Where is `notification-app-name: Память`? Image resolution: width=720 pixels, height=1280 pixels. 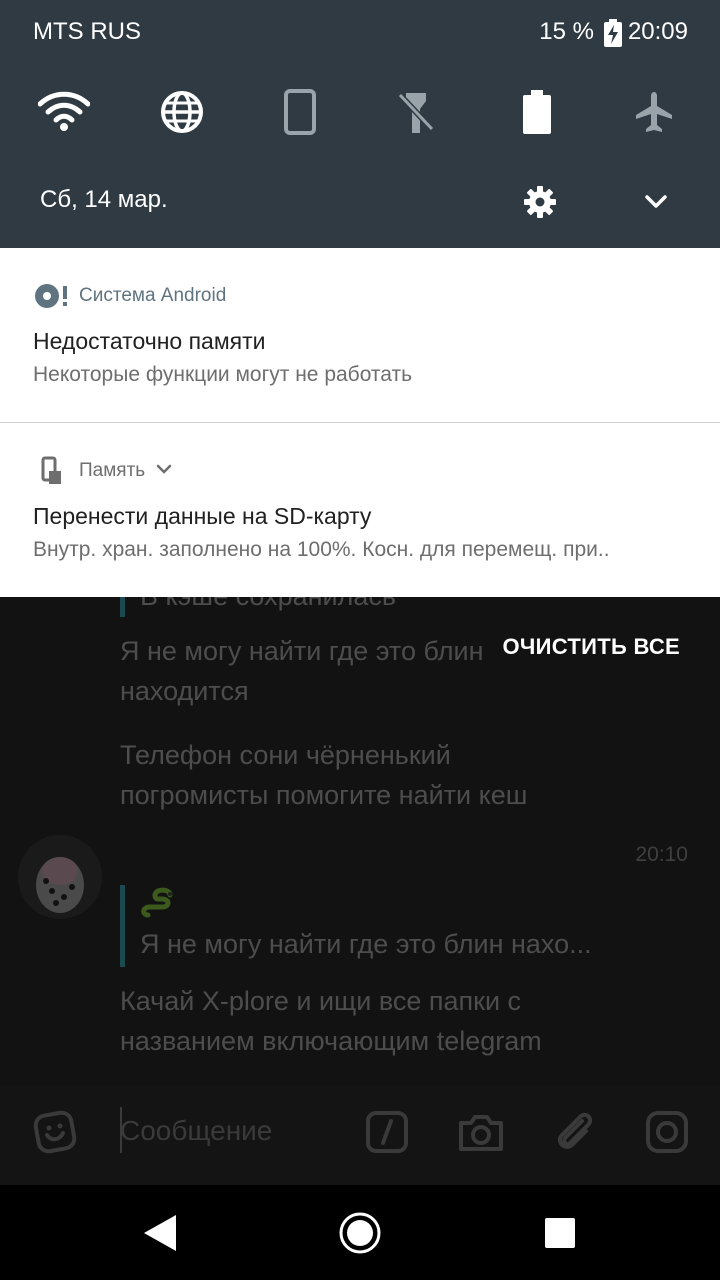 notification-app-name: Память is located at coordinates (112, 470).